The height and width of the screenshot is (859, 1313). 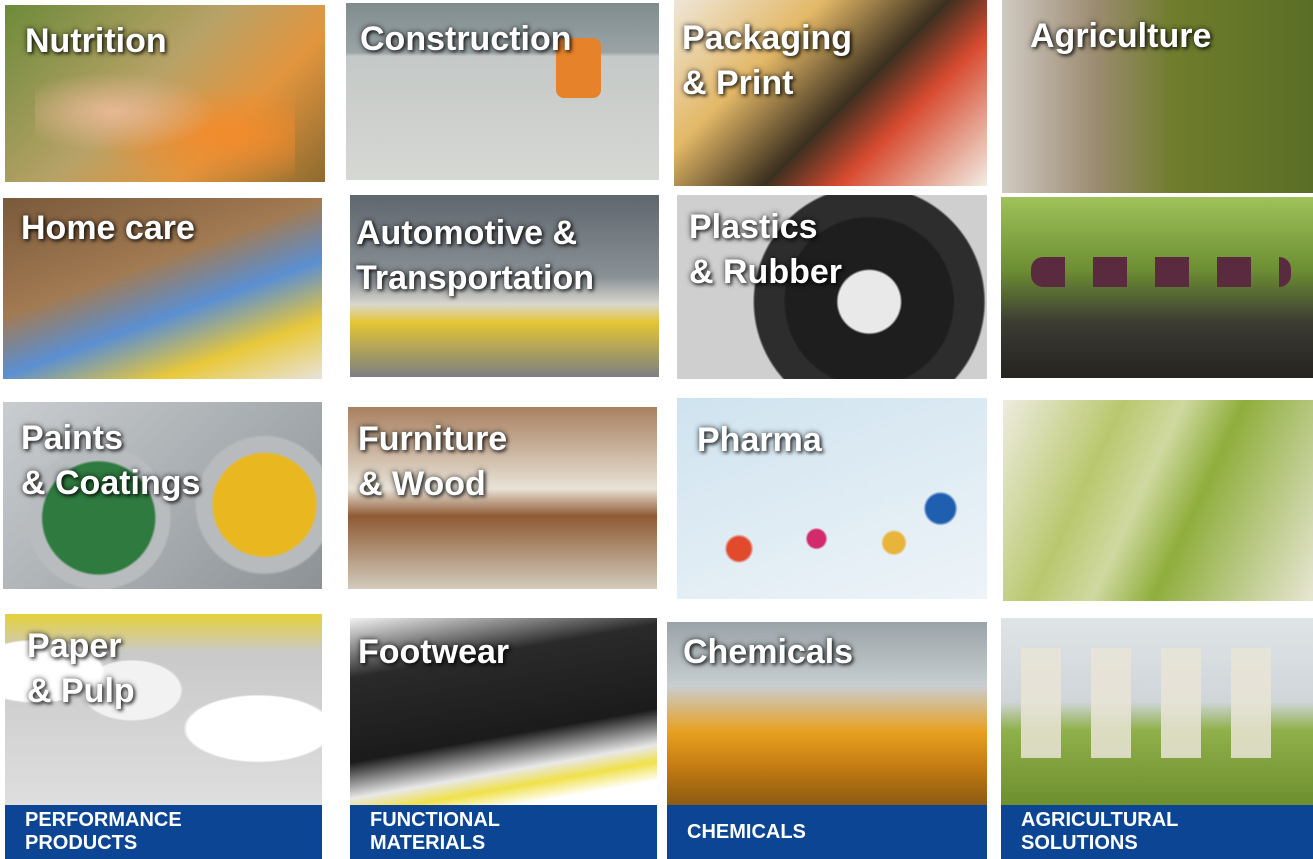 I want to click on tile-label-line-2: & Print, so click(x=738, y=83).